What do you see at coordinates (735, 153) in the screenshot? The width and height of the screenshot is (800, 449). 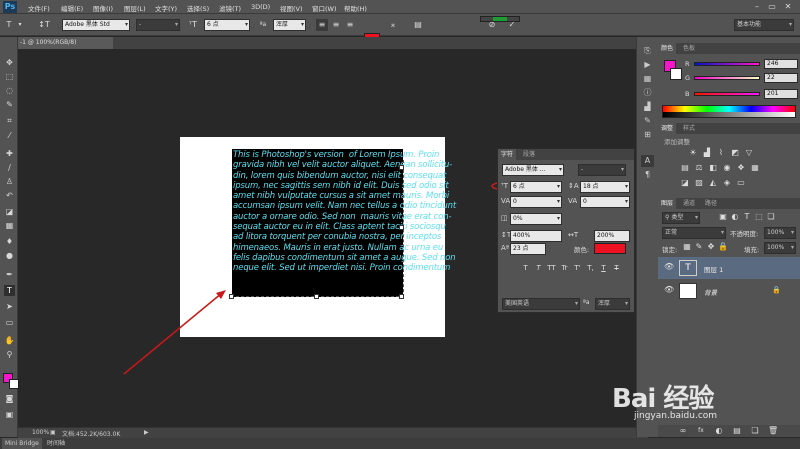 I see `exposure-icon: ◩` at bounding box center [735, 153].